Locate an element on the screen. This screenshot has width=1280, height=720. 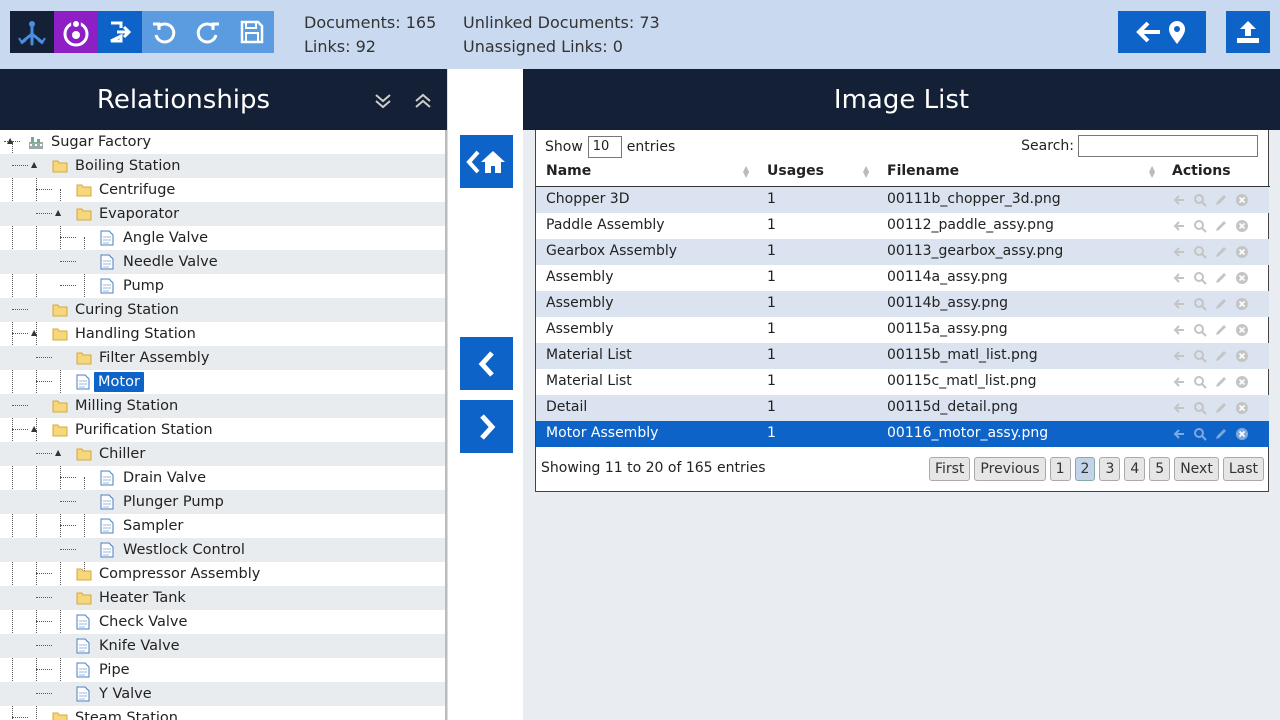
user-ring-button is located at coordinates (76, 32).